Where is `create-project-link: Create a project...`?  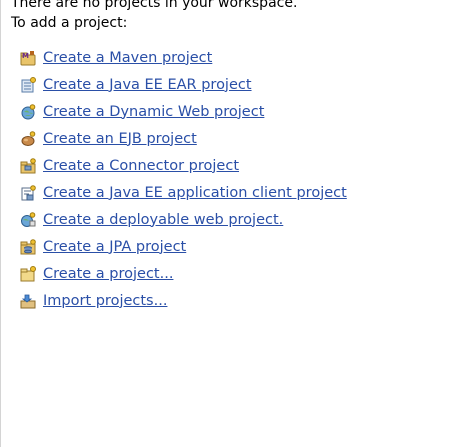 create-project-link: Create a project... is located at coordinates (183, 273).